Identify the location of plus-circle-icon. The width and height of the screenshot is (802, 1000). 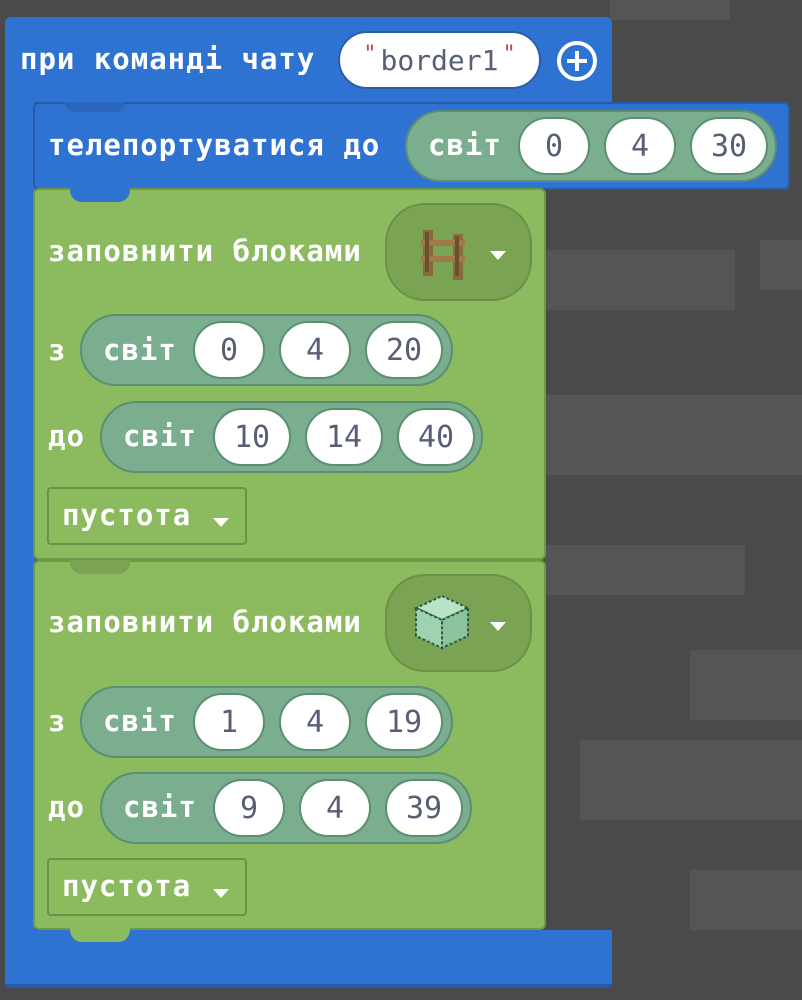
(577, 61).